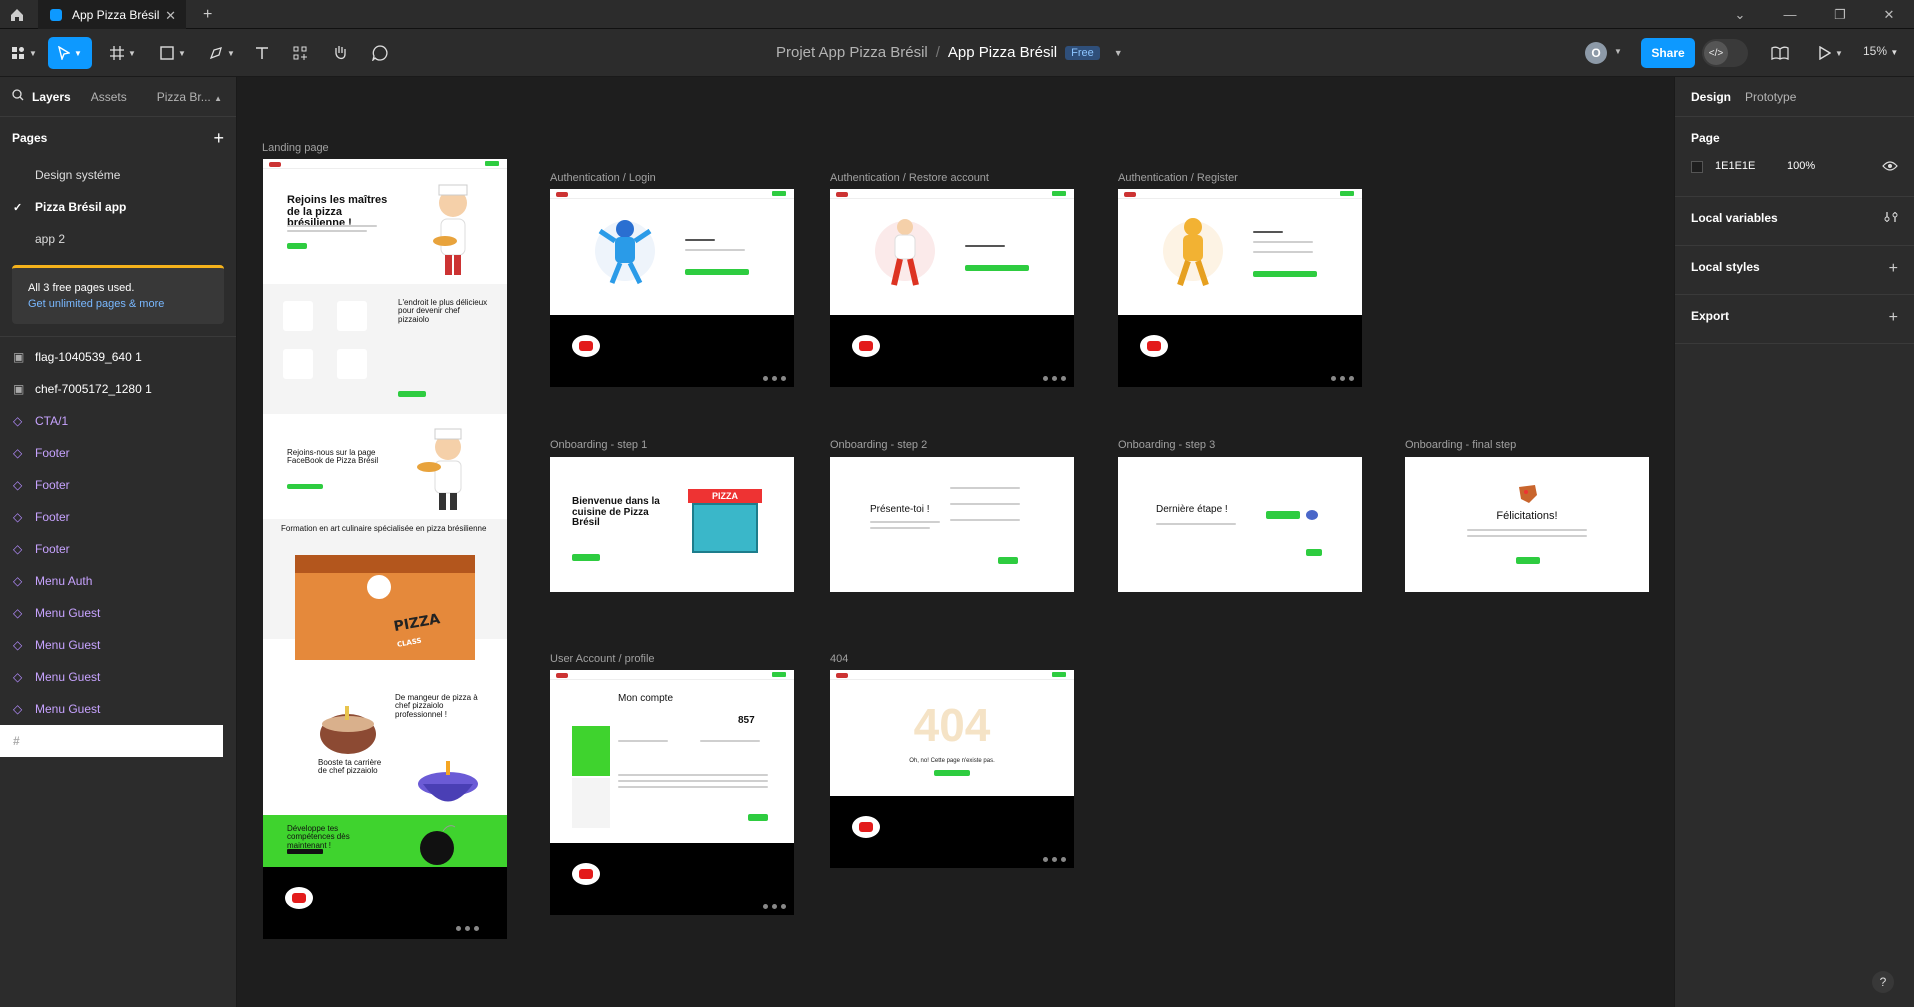 Image resolution: width=1914 pixels, height=1007 pixels. I want to click on next-button, so click(1008, 560).